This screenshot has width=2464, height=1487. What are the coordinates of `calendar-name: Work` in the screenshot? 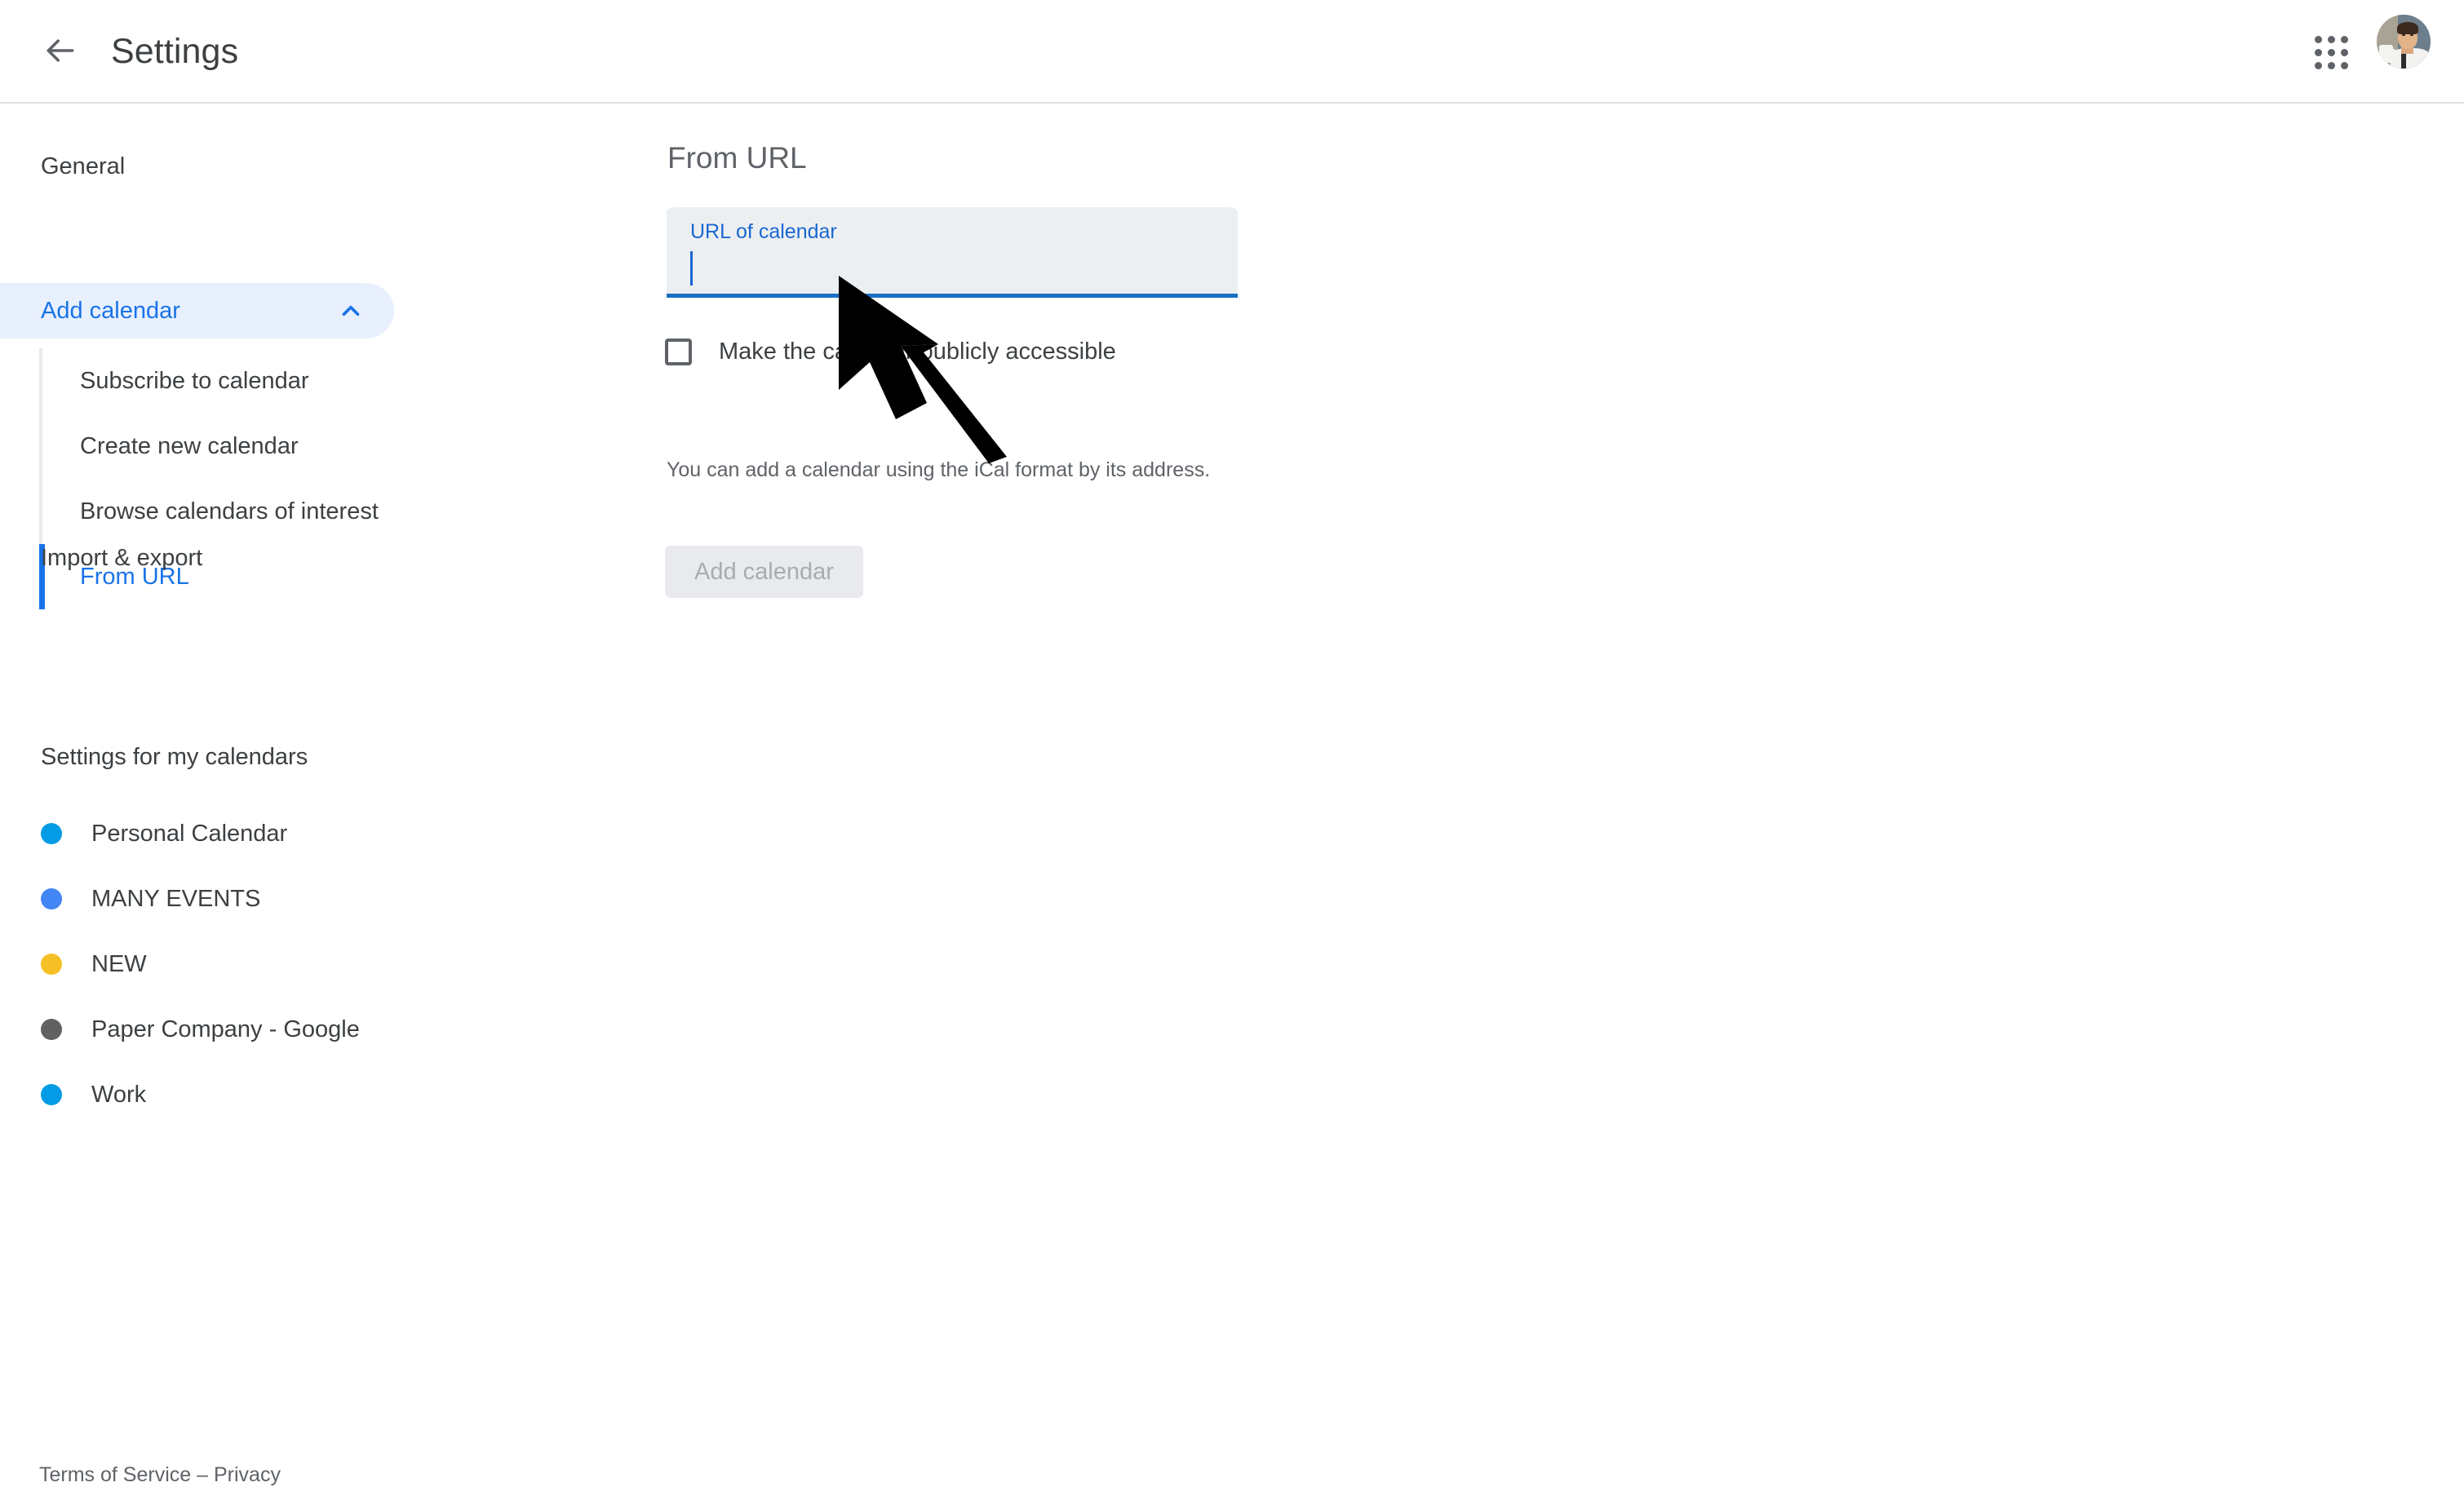 It's located at (119, 1094).